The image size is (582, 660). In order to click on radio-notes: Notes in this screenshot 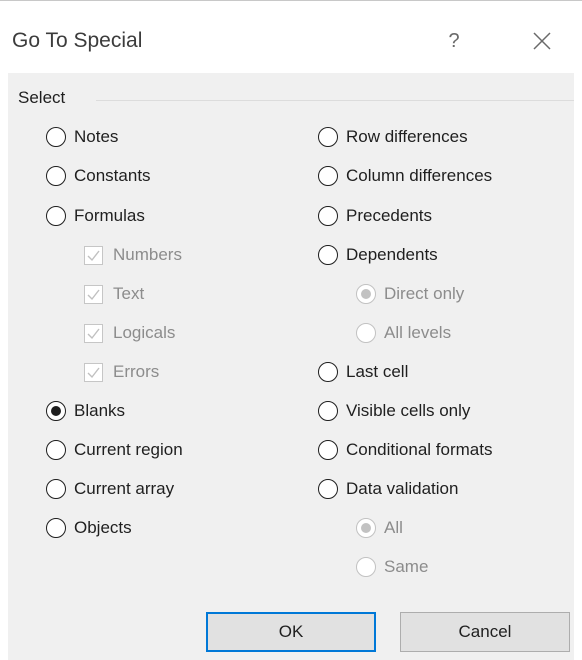, I will do `click(82, 137)`.